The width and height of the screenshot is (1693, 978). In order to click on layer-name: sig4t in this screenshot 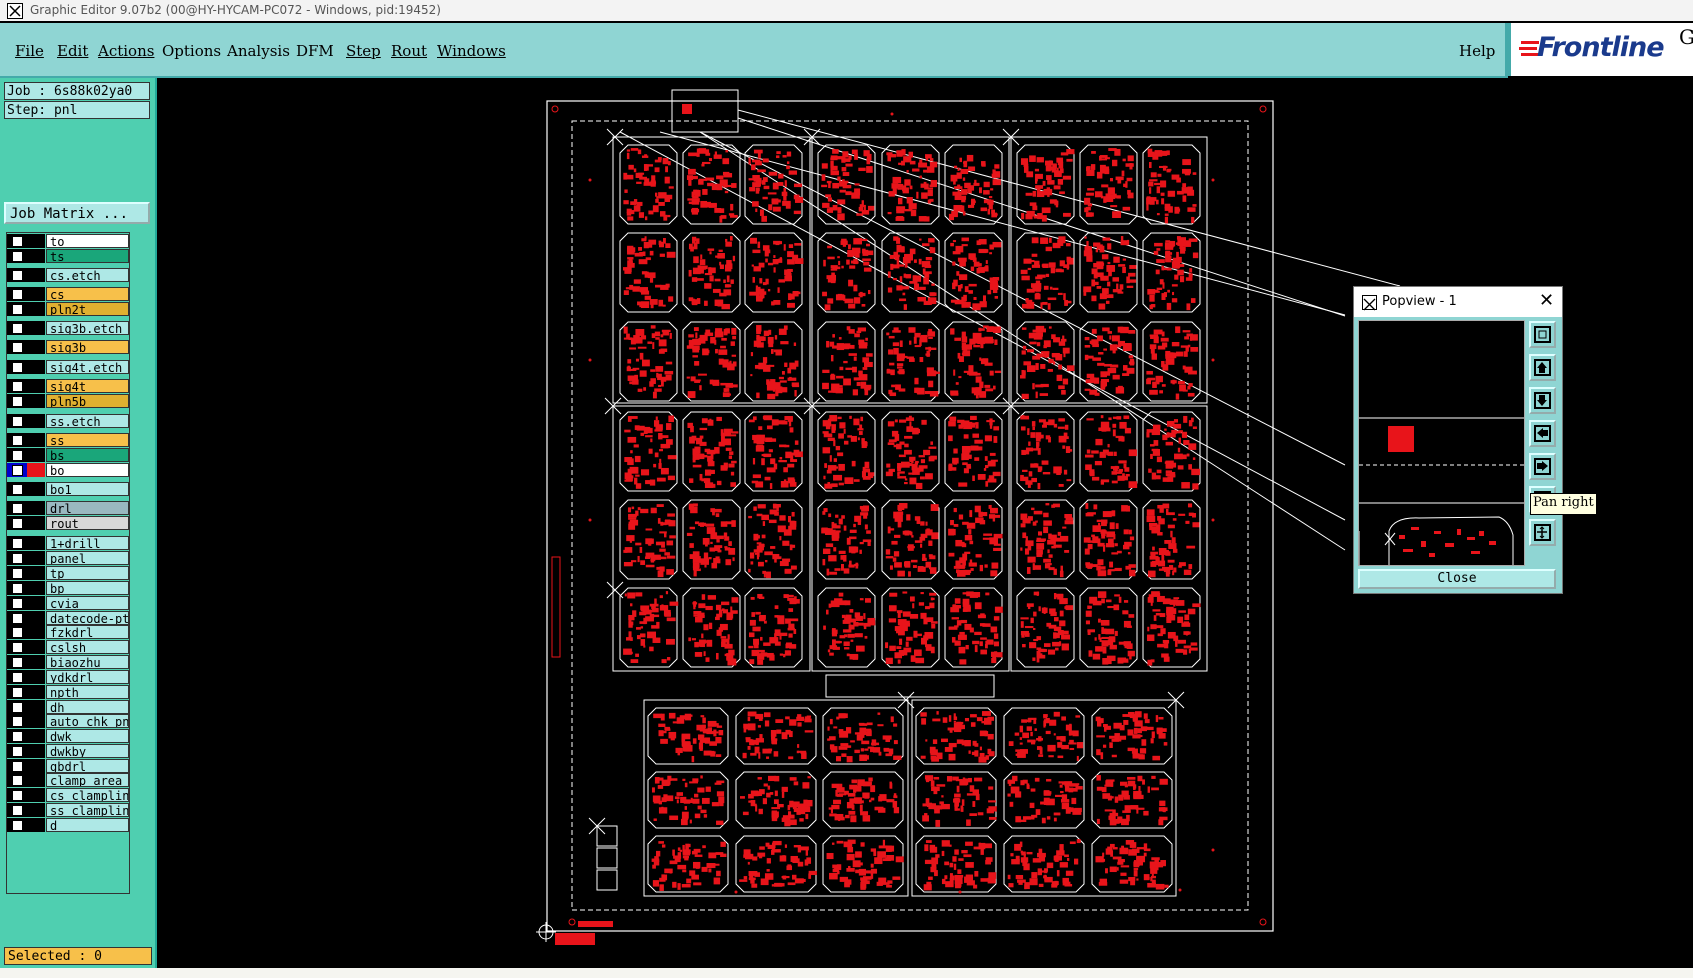, I will do `click(87, 386)`.